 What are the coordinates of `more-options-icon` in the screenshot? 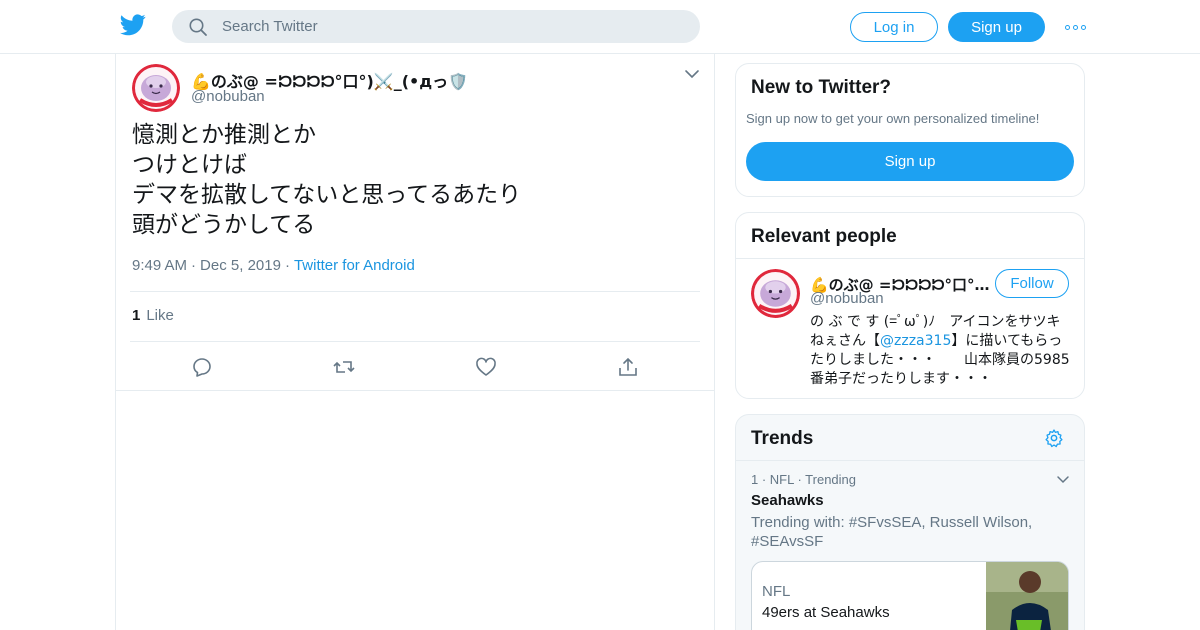 It's located at (1075, 27).